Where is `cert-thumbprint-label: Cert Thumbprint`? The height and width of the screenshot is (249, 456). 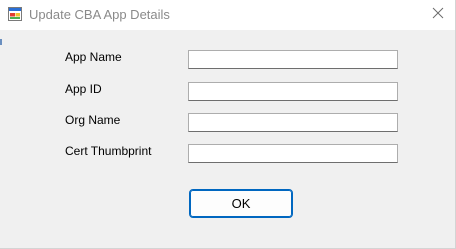 cert-thumbprint-label: Cert Thumbprint is located at coordinates (108, 151).